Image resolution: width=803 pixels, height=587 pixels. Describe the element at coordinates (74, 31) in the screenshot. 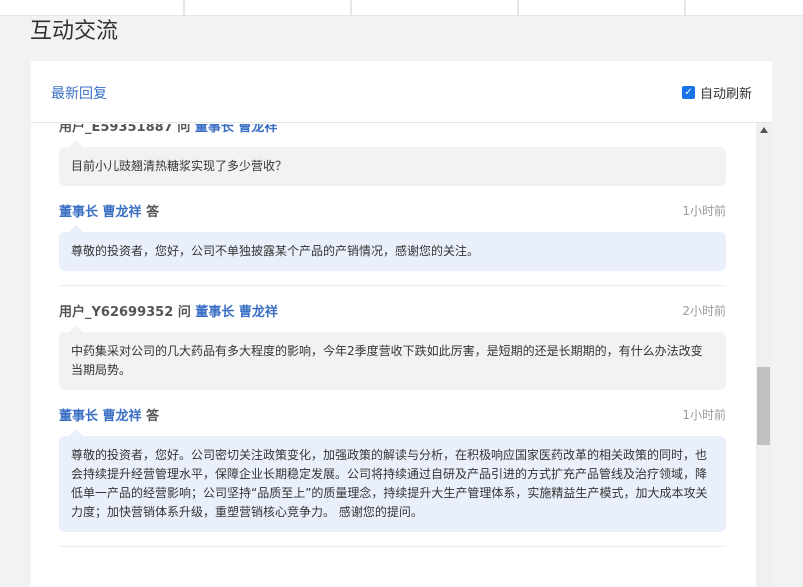

I see `page-title: 互动交流` at that location.